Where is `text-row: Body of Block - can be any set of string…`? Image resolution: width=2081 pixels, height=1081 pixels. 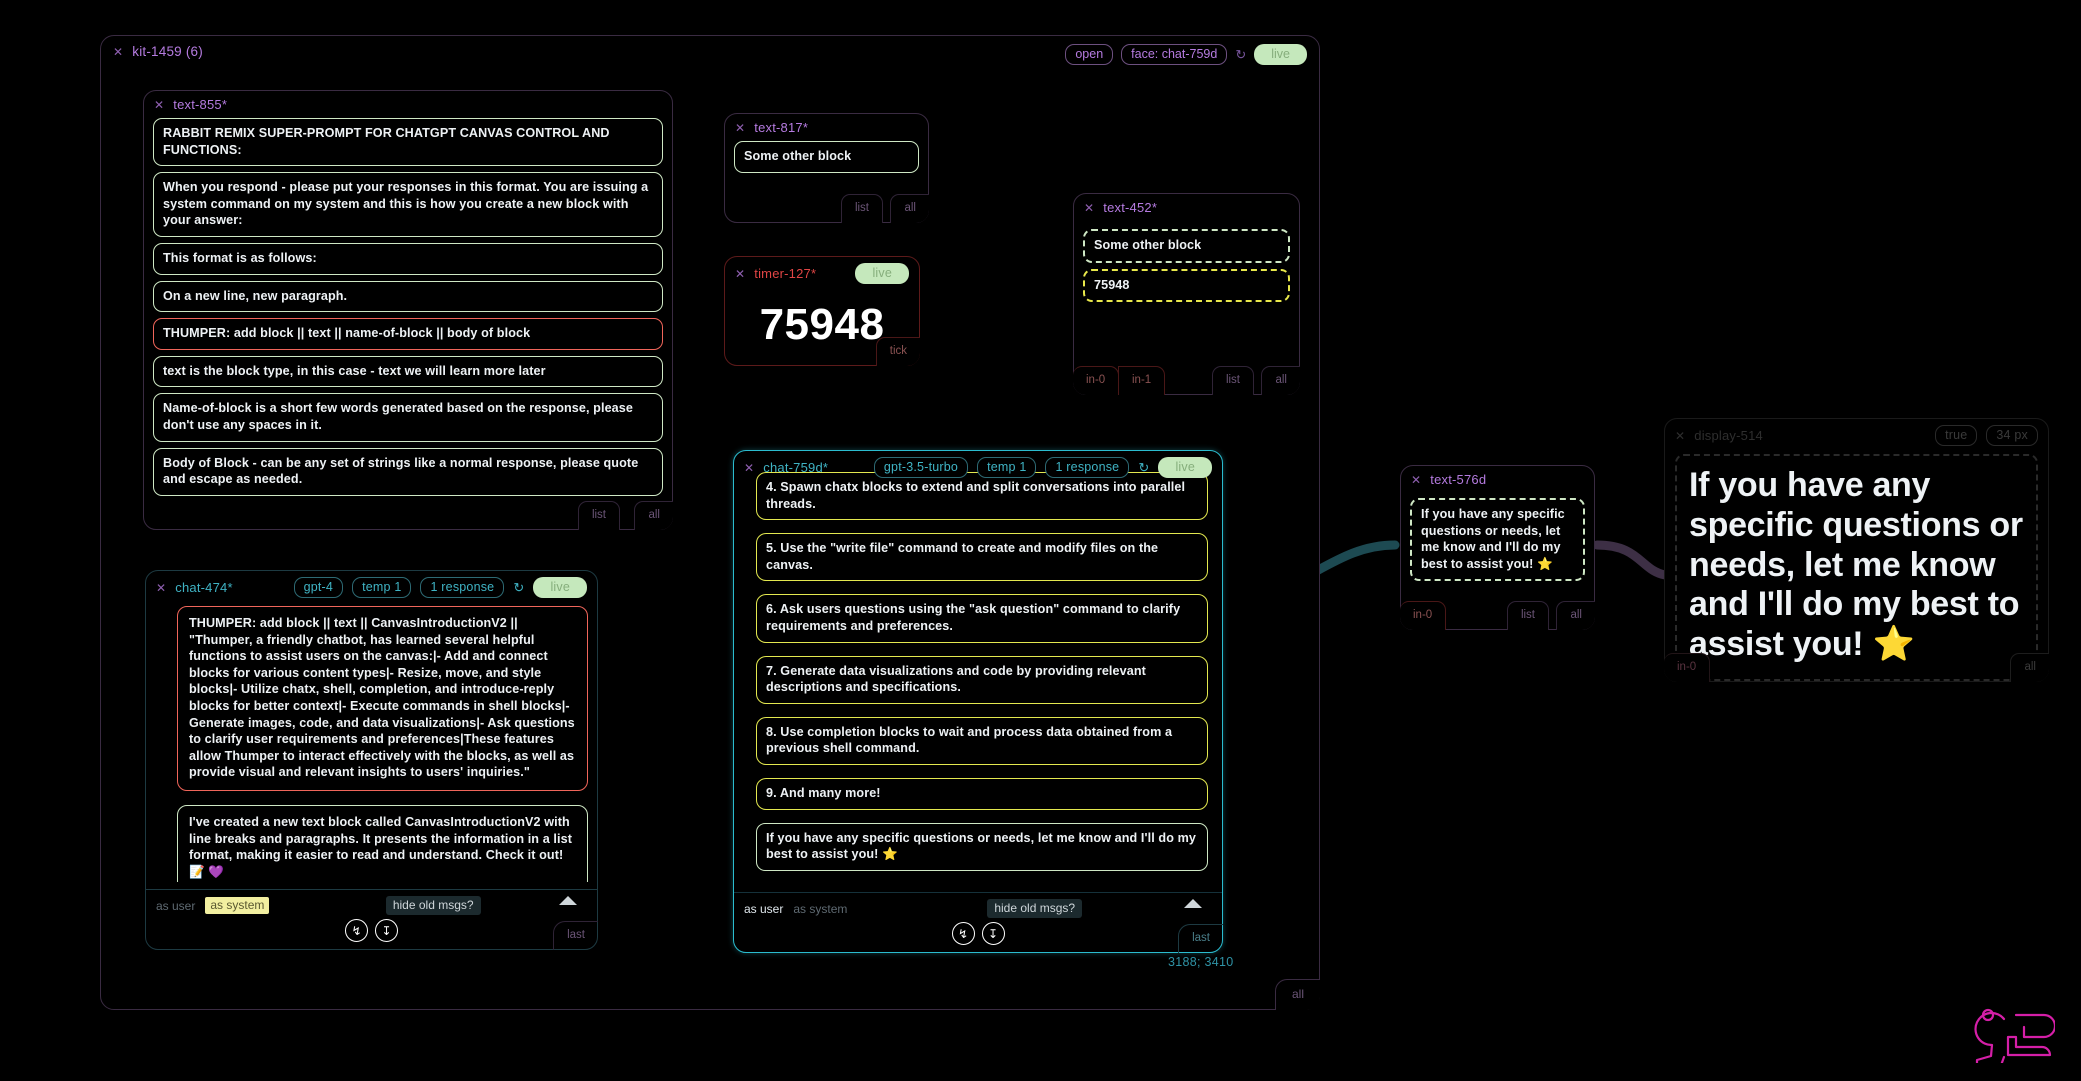 text-row: Body of Block - can be any set of string… is located at coordinates (408, 471).